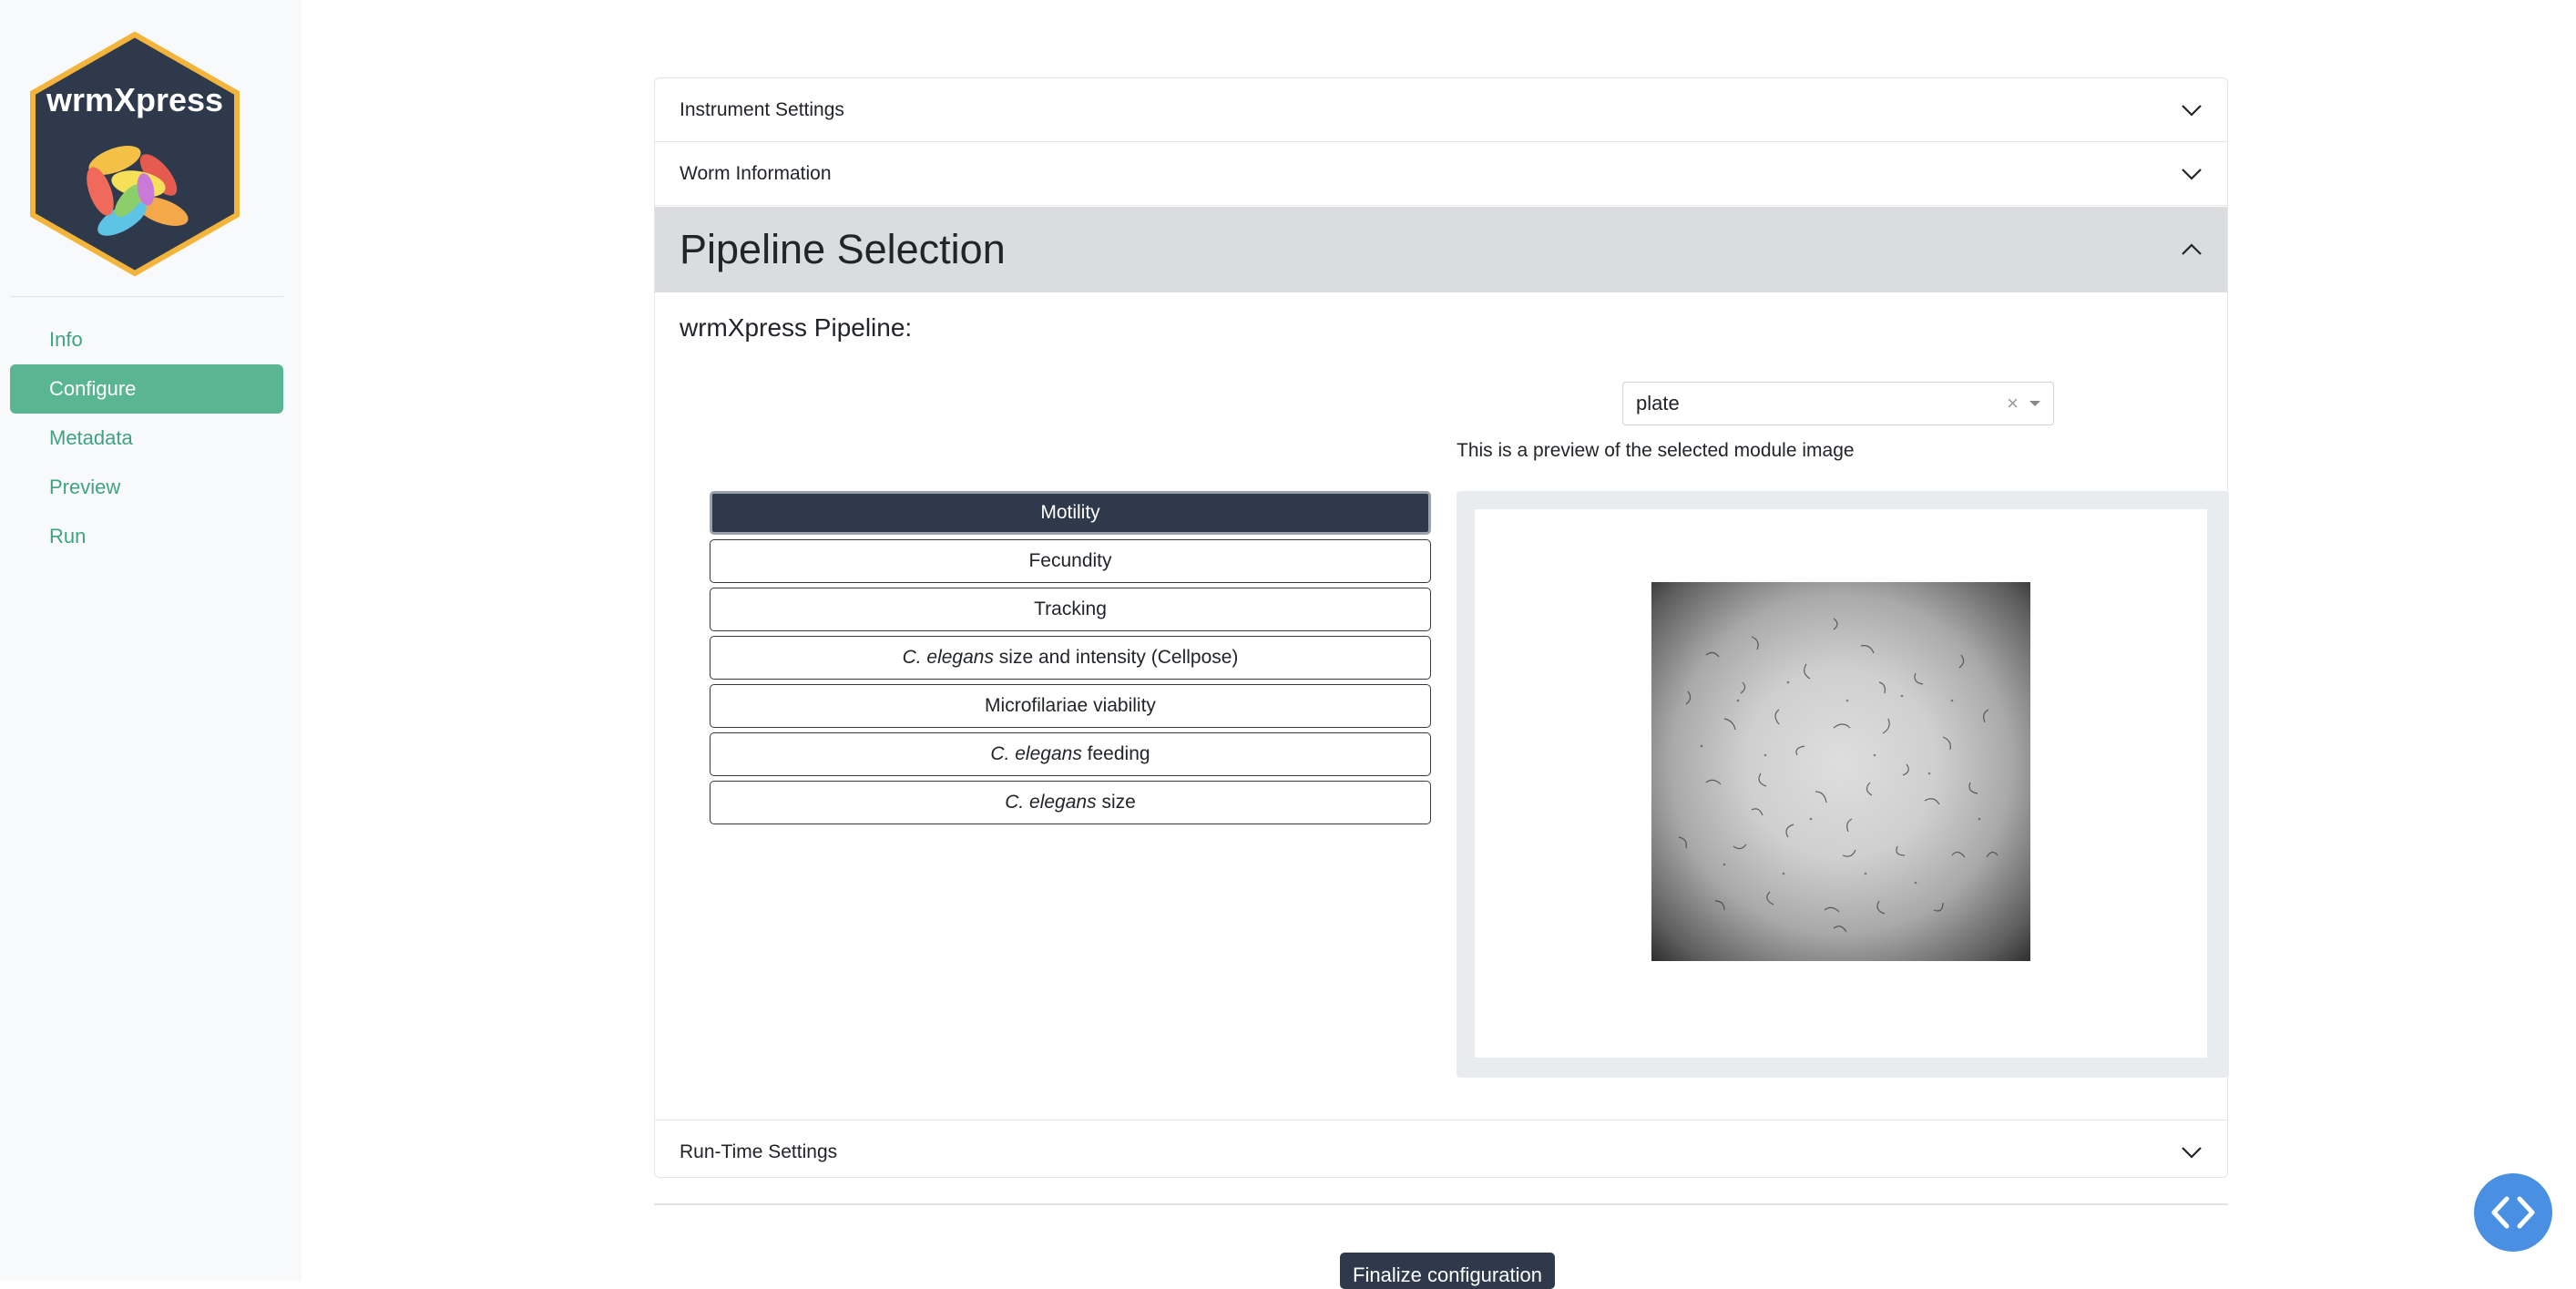 This screenshot has height=1289, width=2576. I want to click on module-button-size: C. elegans size, so click(1070, 802).